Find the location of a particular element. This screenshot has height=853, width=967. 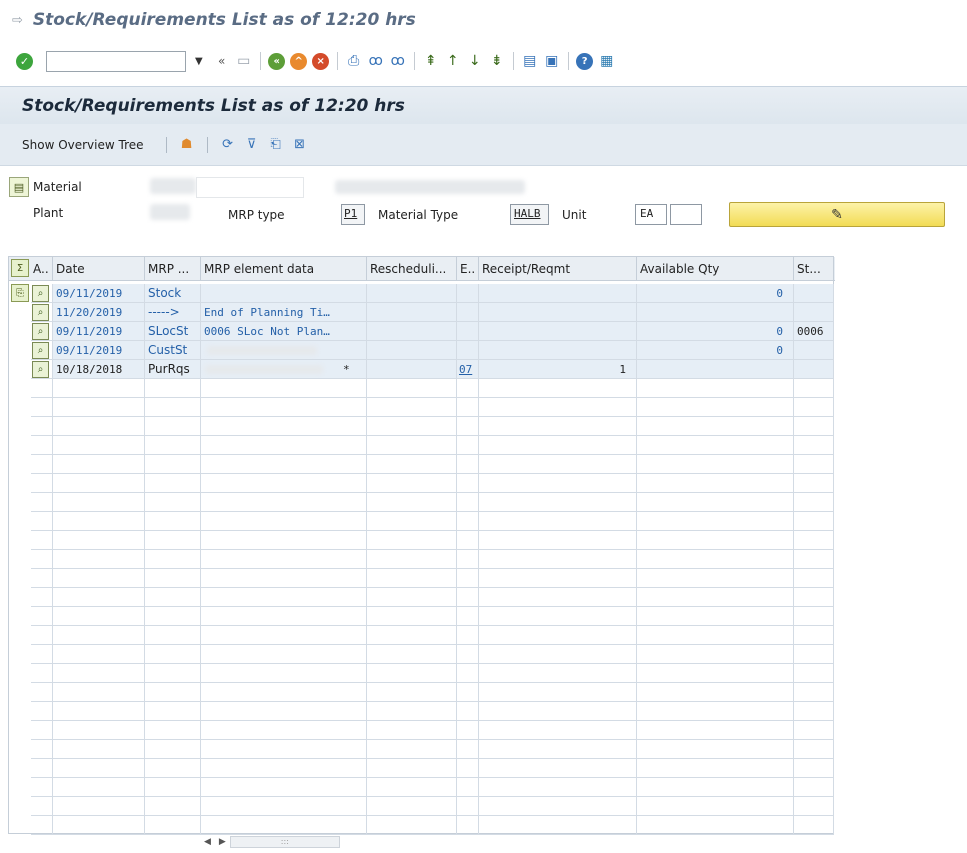

next-page-icon: ↓ is located at coordinates (475, 61).